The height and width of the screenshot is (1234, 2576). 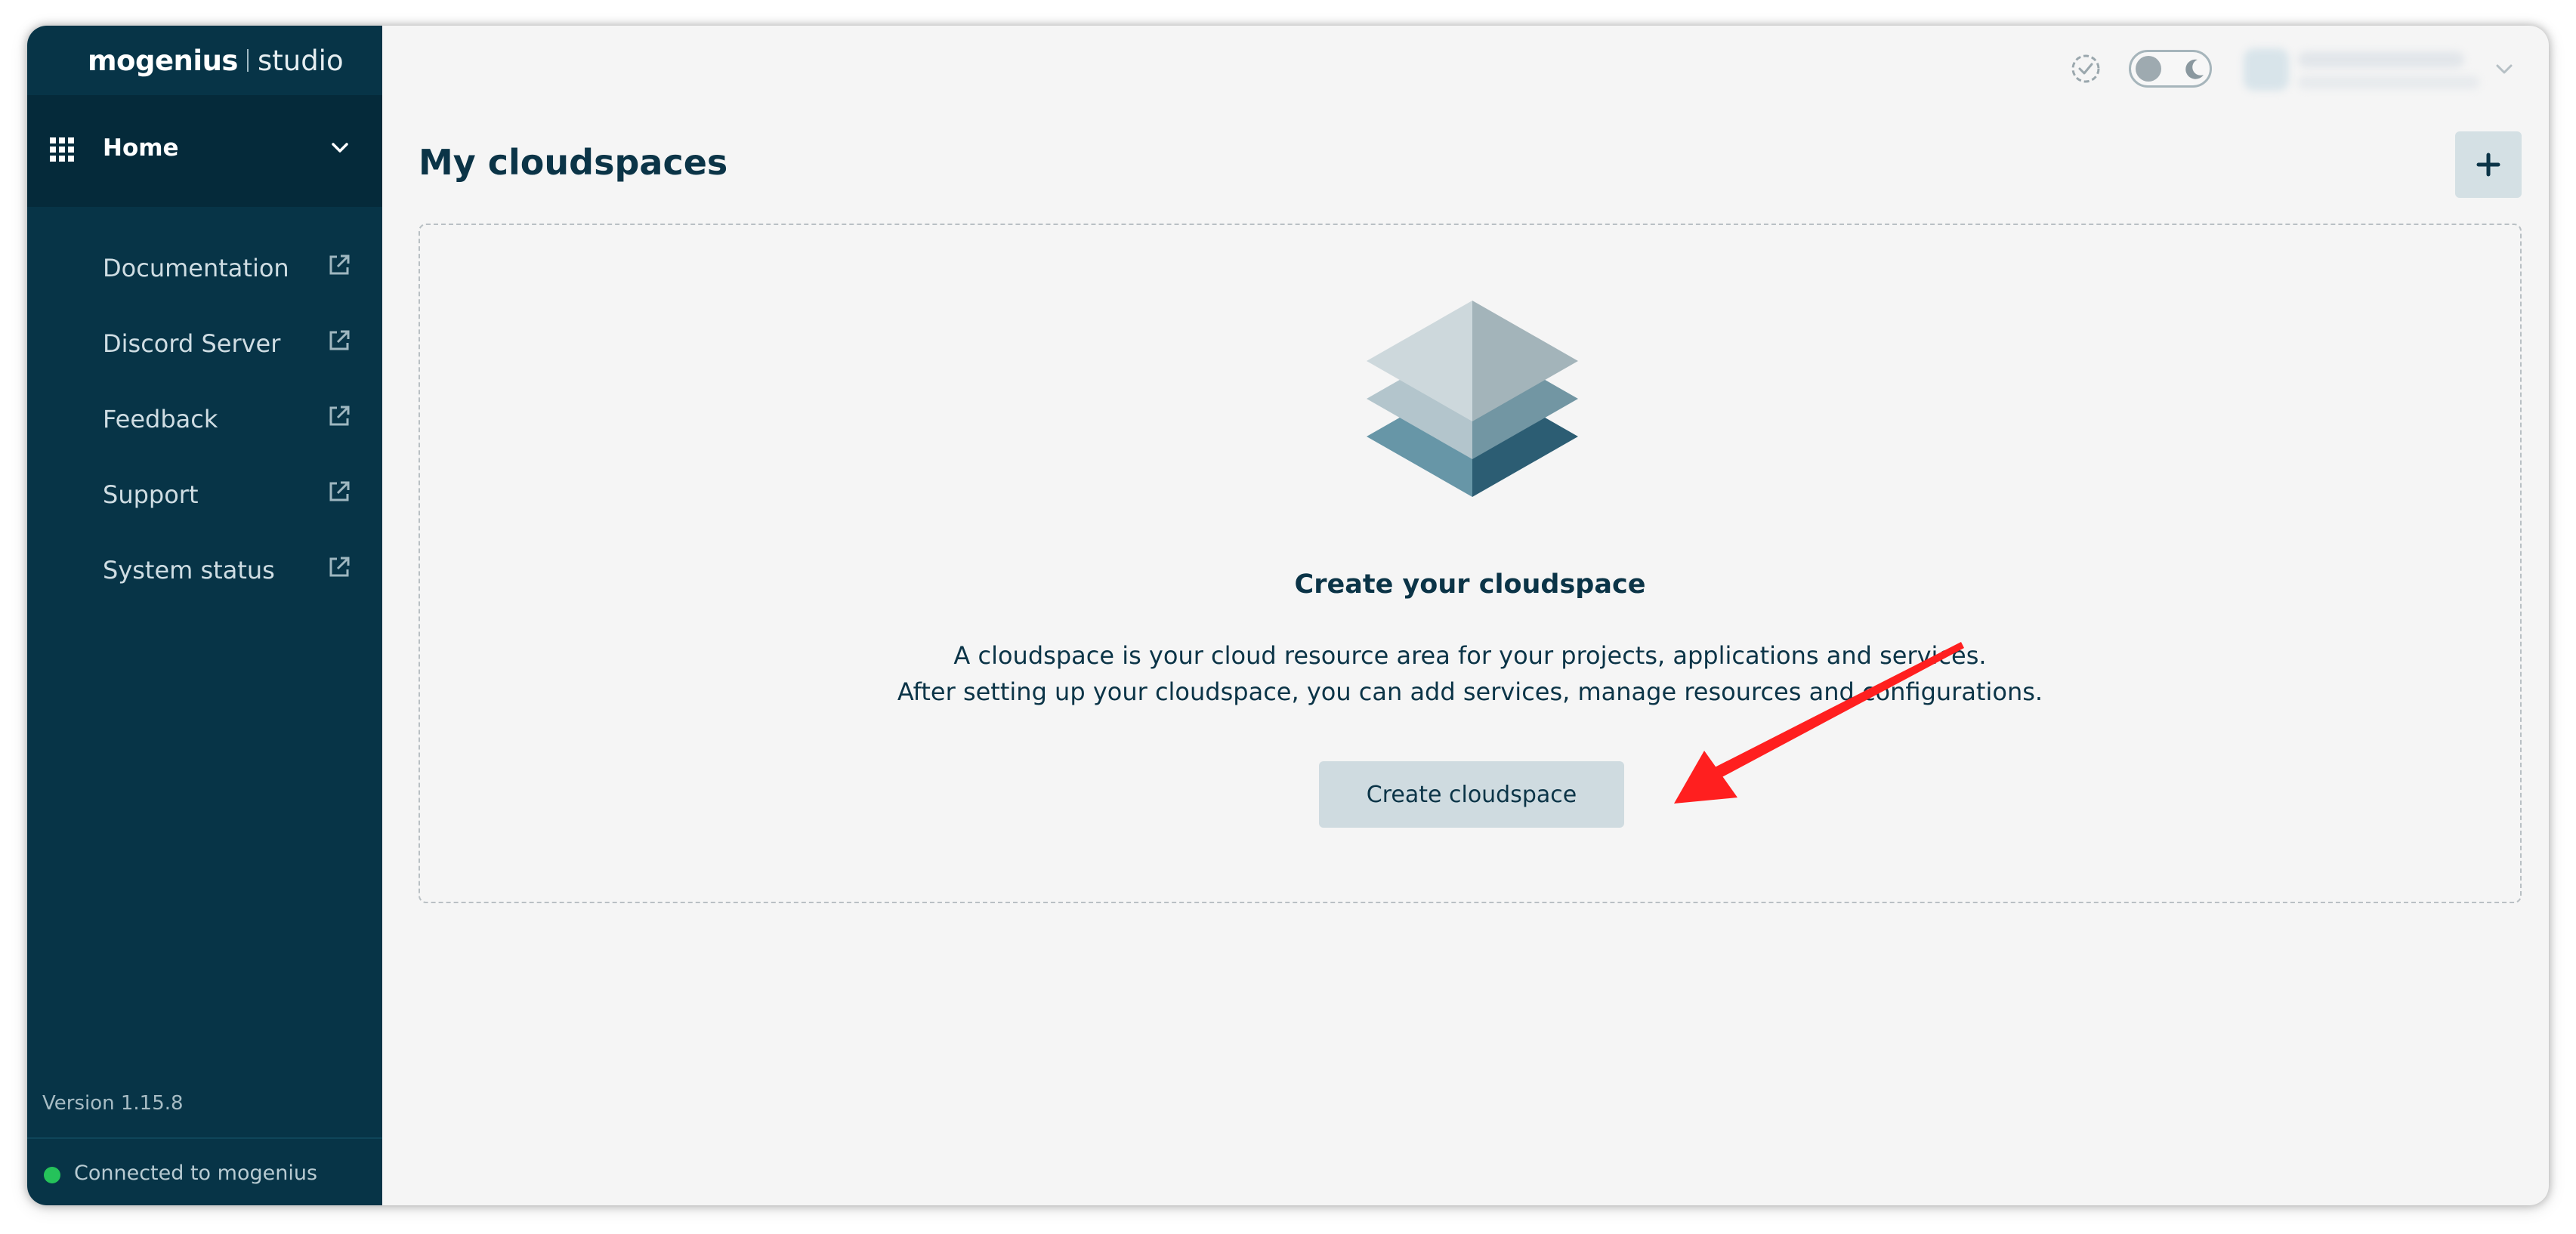 I want to click on sidebar-item-support: Support, so click(x=204, y=507).